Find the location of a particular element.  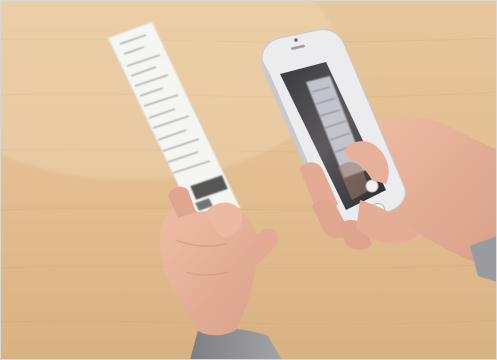

front-camera is located at coordinates (296, 40).